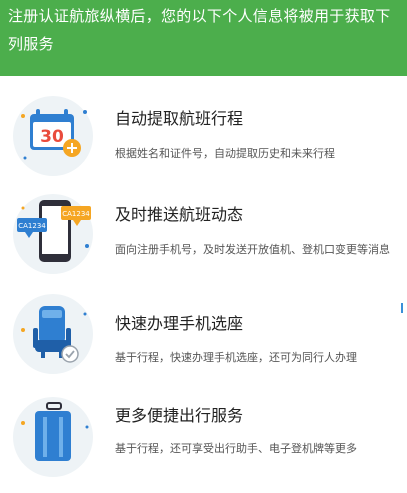 The width and height of the screenshot is (407, 493). I want to click on calendar-number: 30, so click(52, 137).